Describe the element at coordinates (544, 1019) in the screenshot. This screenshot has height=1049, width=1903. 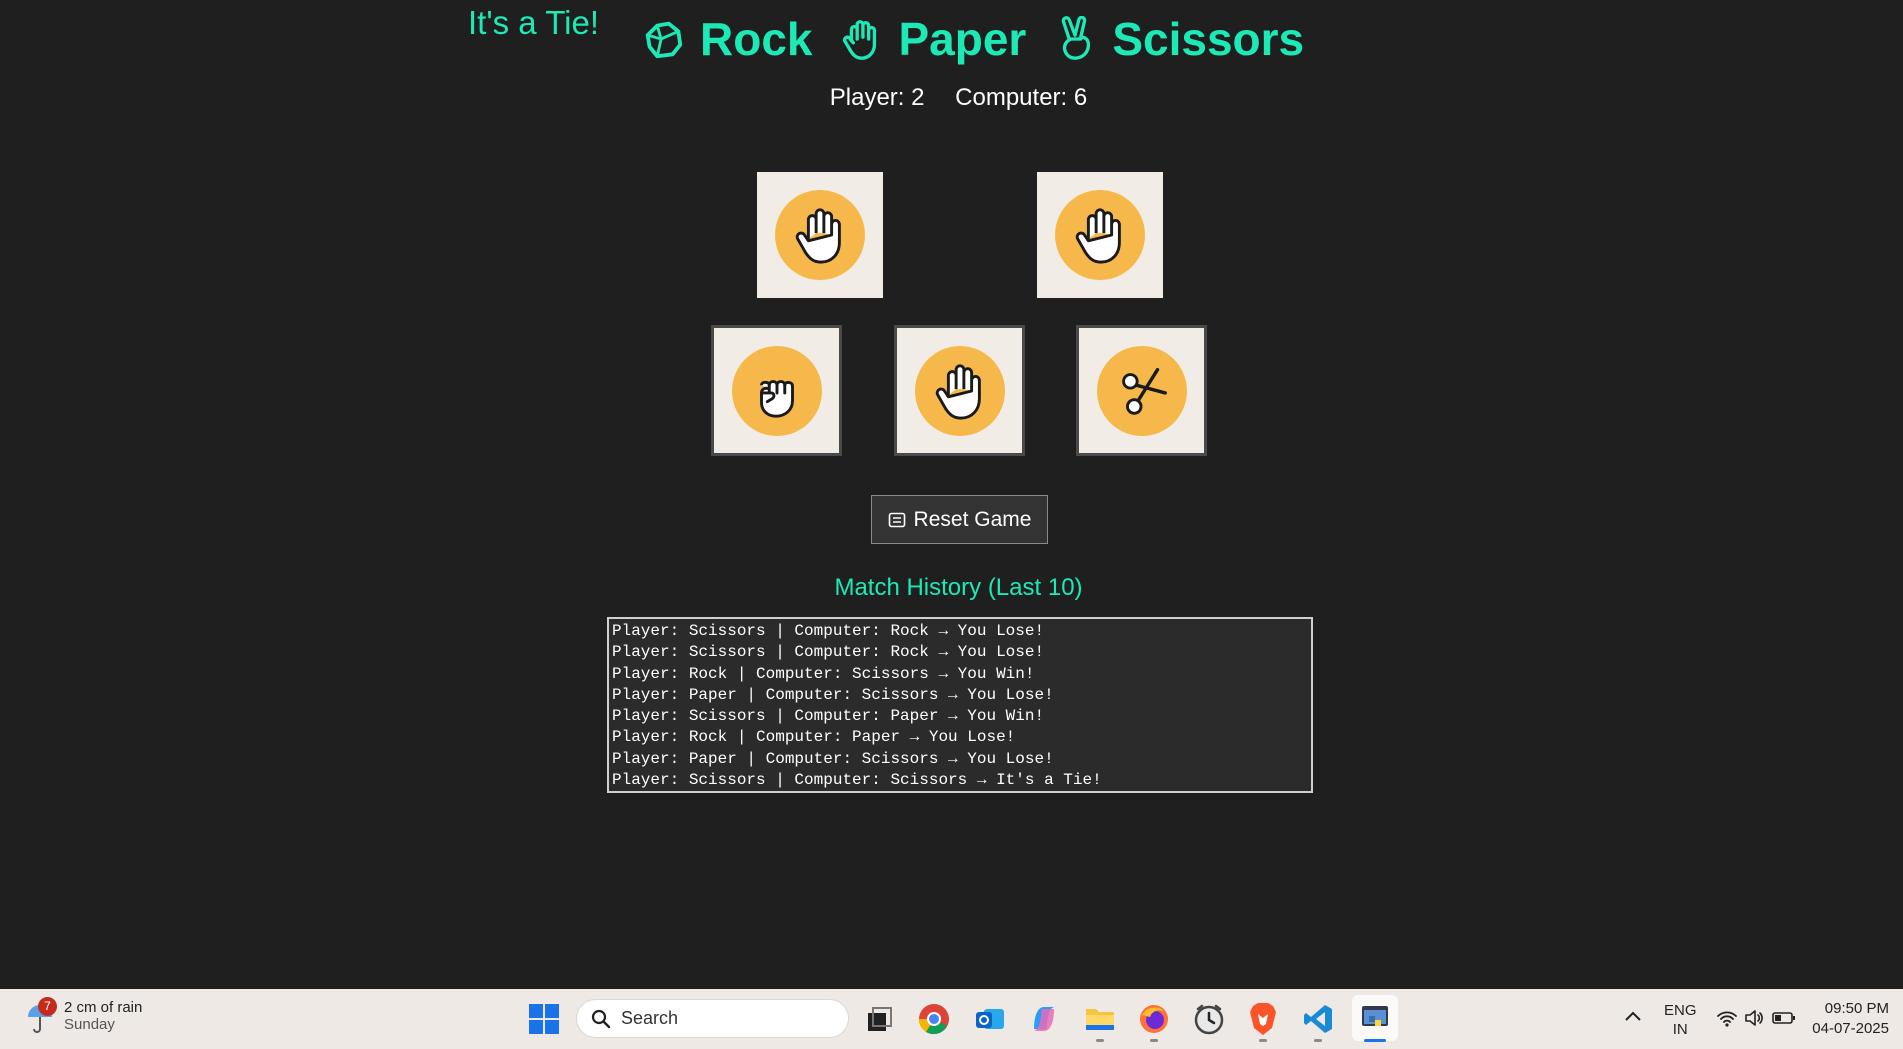
I see `windows-start-icon` at that location.